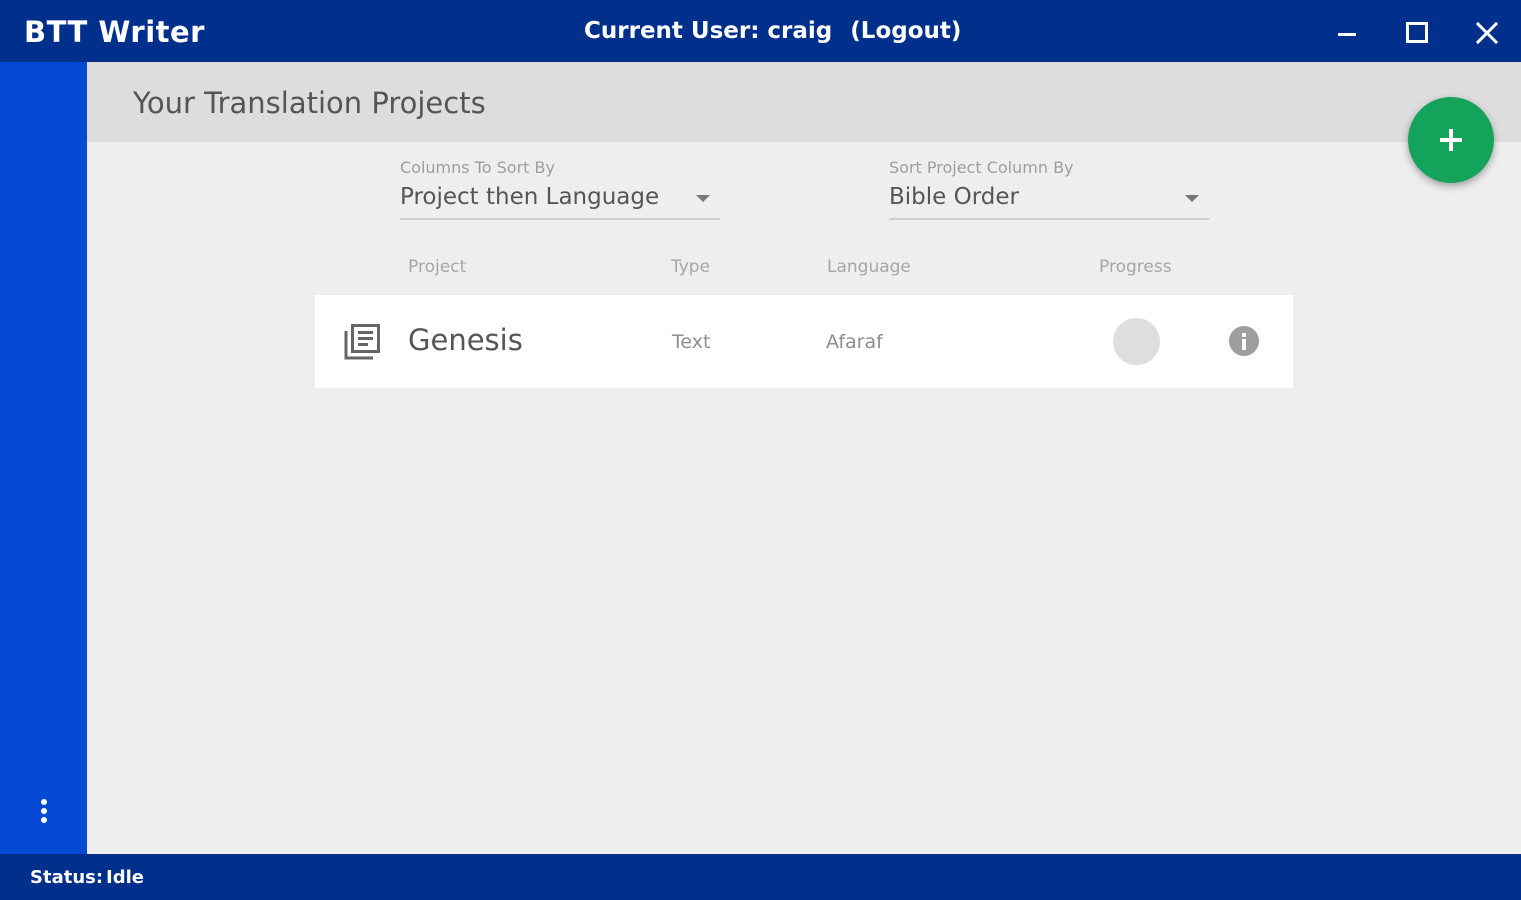 The width and height of the screenshot is (1521, 900). What do you see at coordinates (708, 31) in the screenshot?
I see `current-user-label: Current User: craig` at bounding box center [708, 31].